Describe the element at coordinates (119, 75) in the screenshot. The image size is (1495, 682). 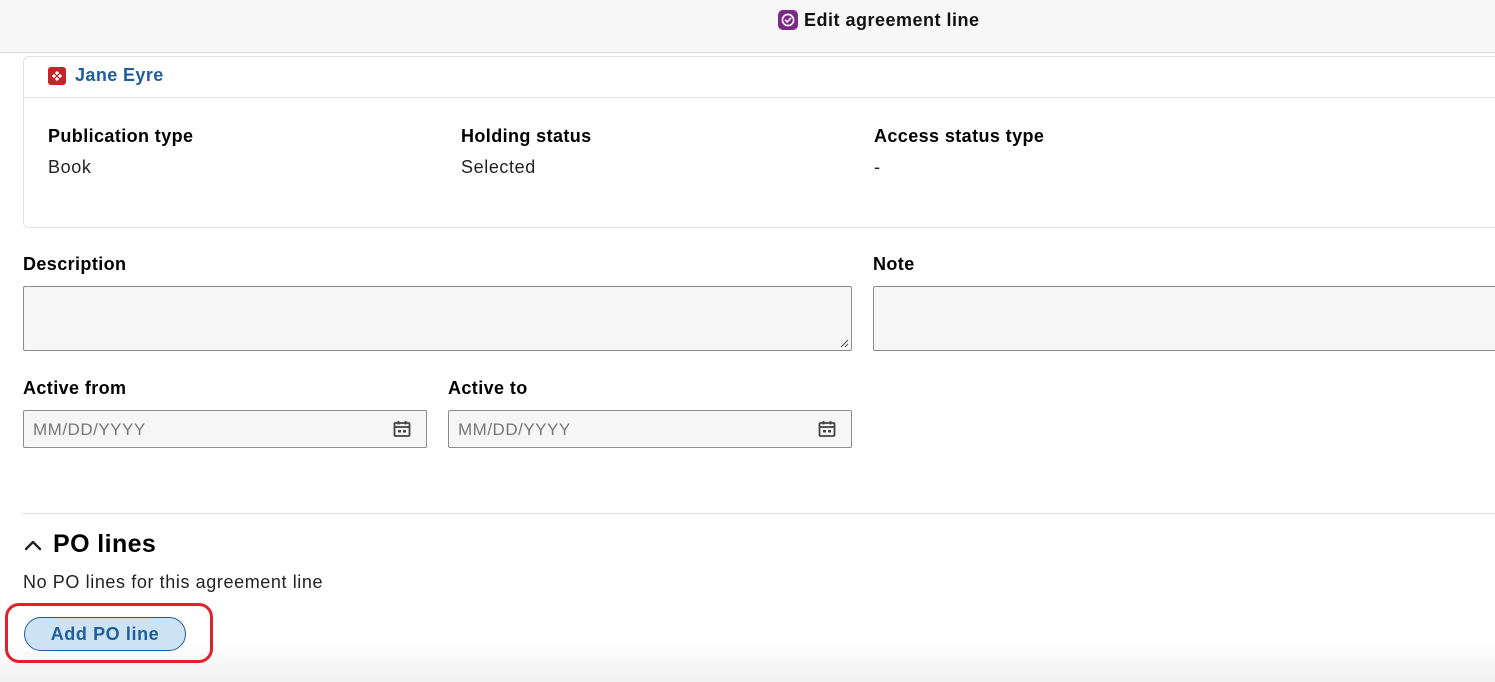
I see `resource-title-link: Jane Eyre` at that location.